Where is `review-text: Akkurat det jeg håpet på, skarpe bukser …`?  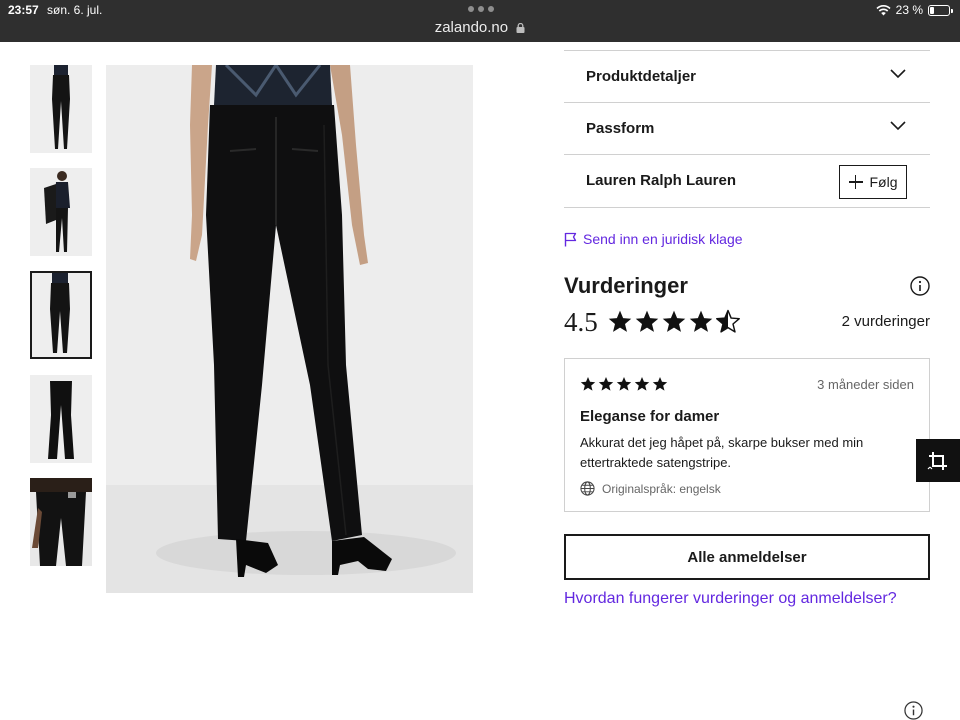 review-text: Akkurat det jeg håpet på, skarpe bukser … is located at coordinates (722, 452).